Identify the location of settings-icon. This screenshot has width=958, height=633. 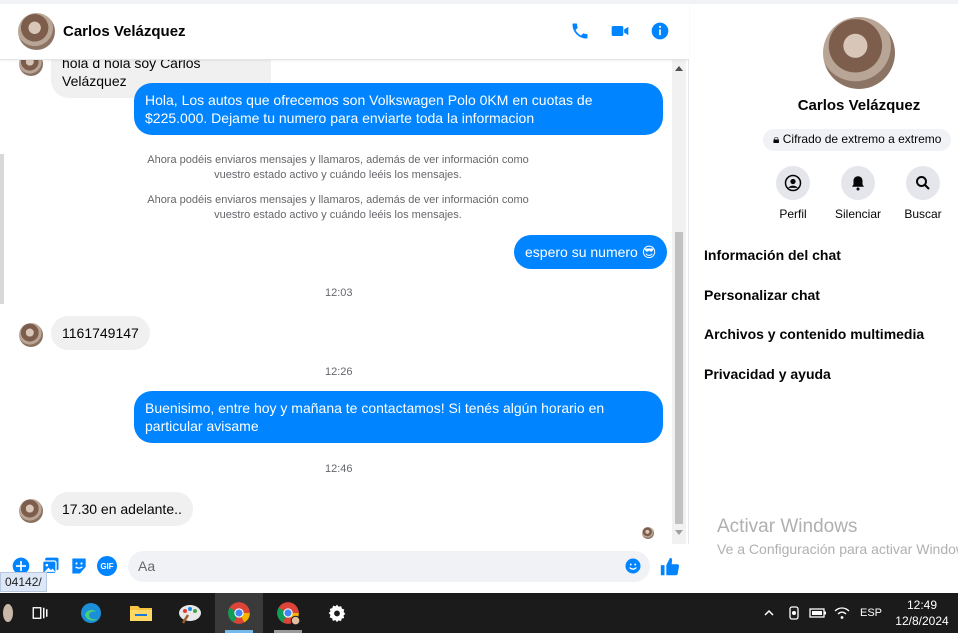
(337, 613).